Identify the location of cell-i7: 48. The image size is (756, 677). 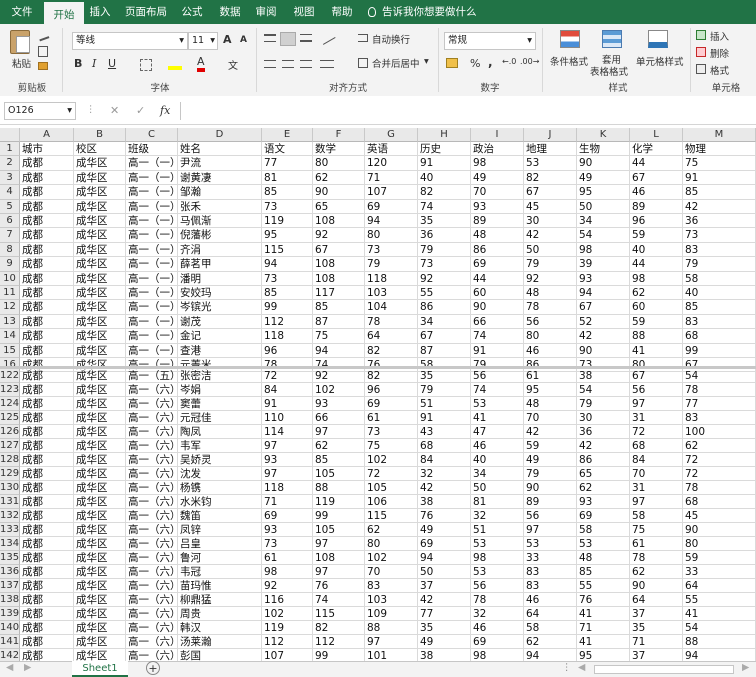
(497, 235).